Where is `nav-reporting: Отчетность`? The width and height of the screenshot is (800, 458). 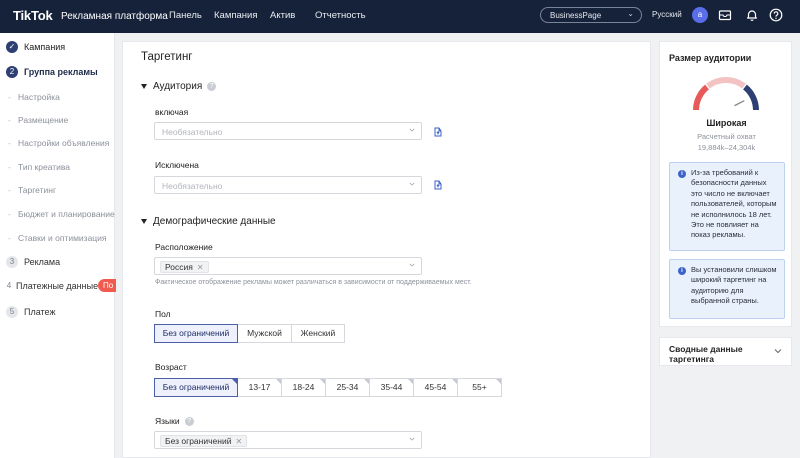 nav-reporting: Отчетность is located at coordinates (340, 15).